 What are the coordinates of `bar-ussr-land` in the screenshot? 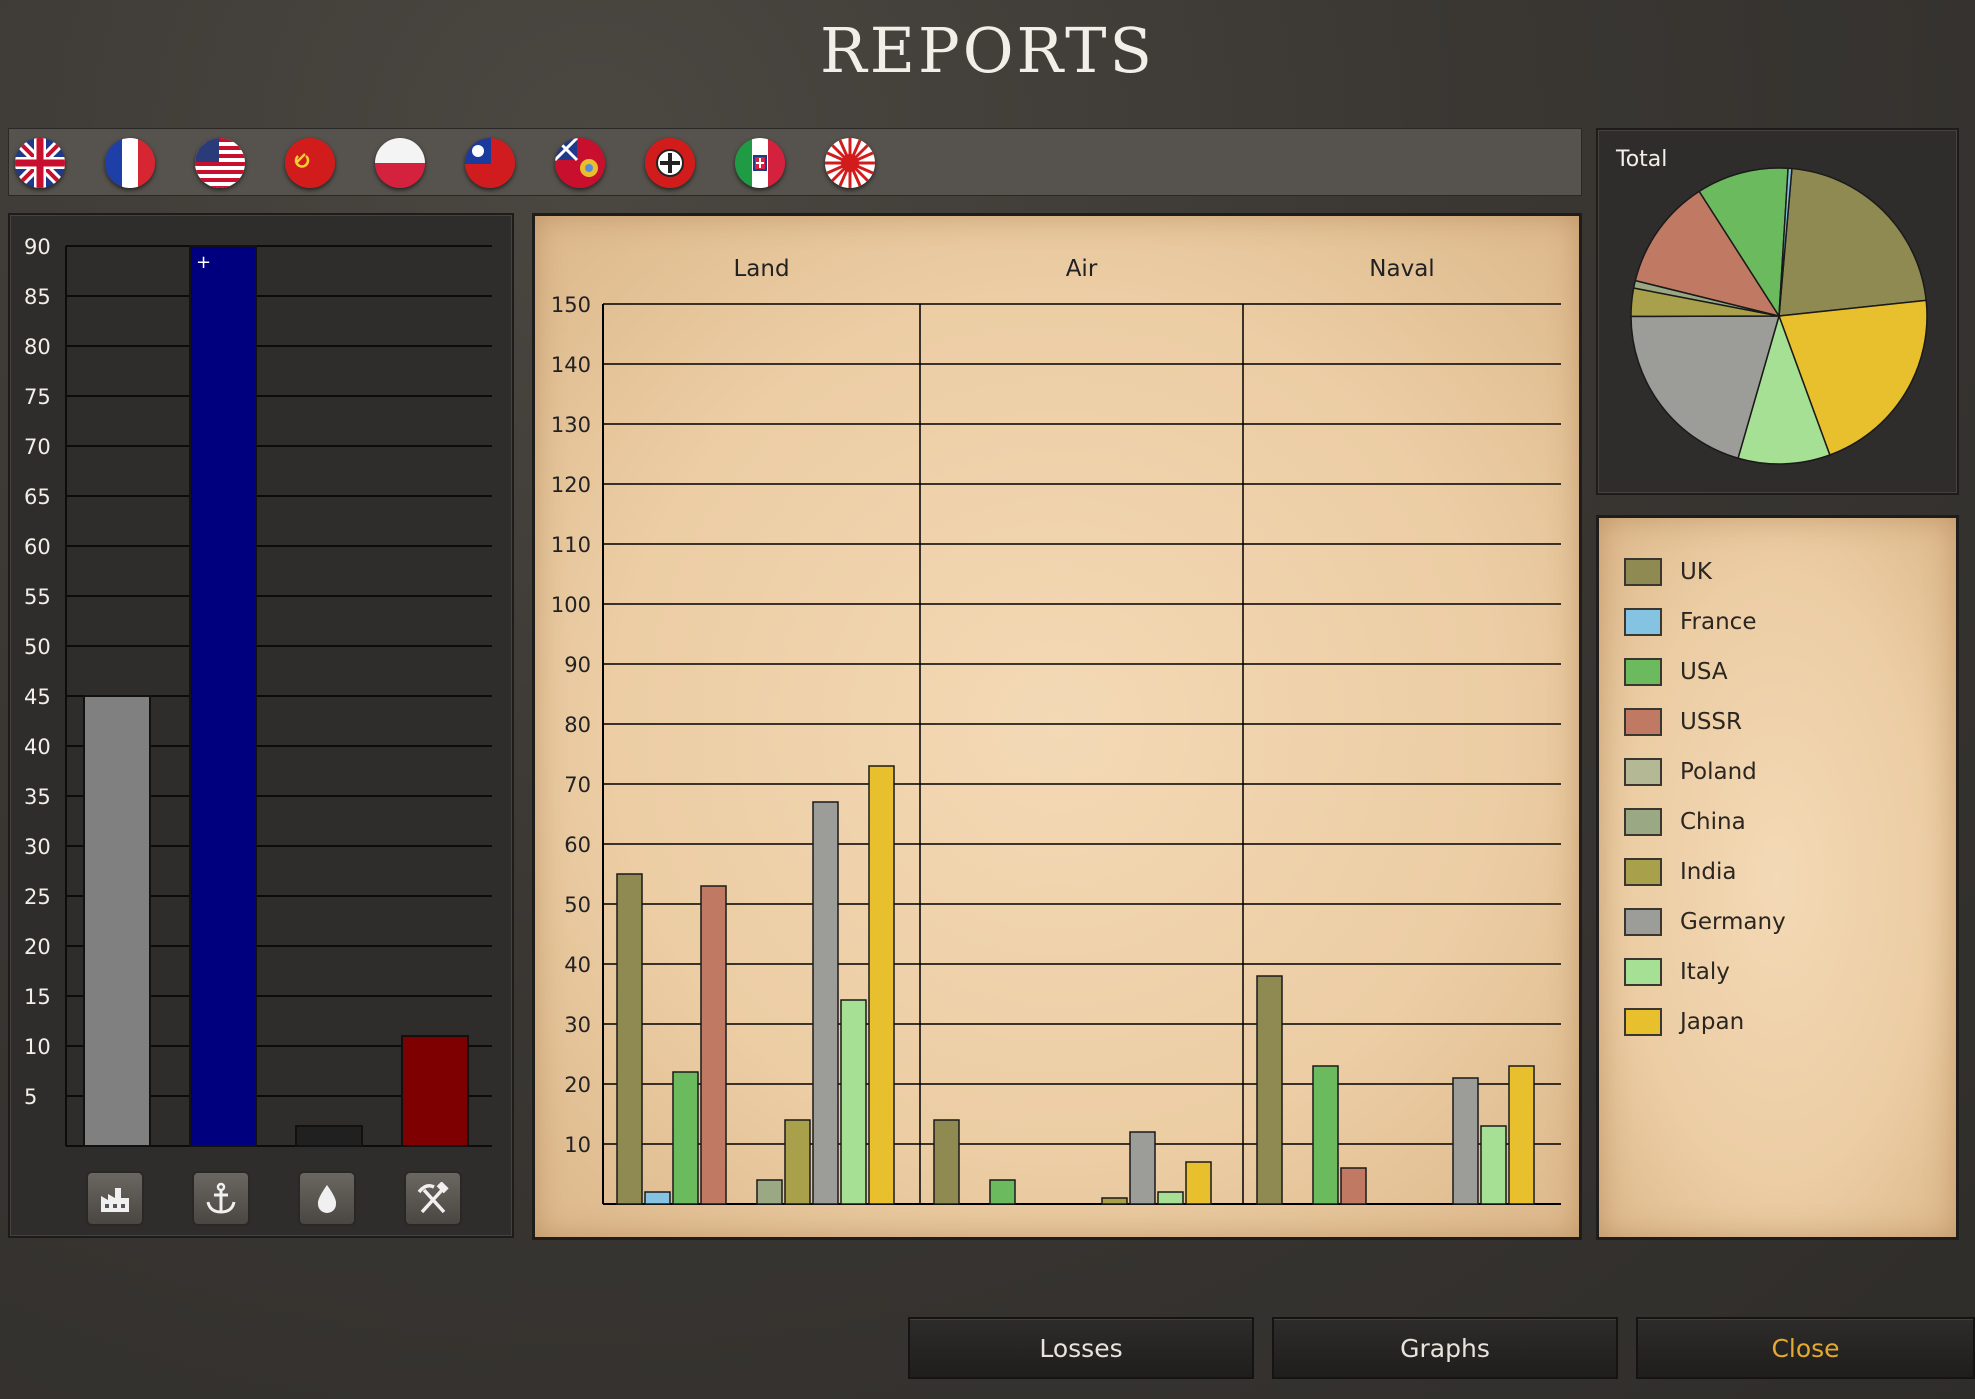 It's located at (713, 1045).